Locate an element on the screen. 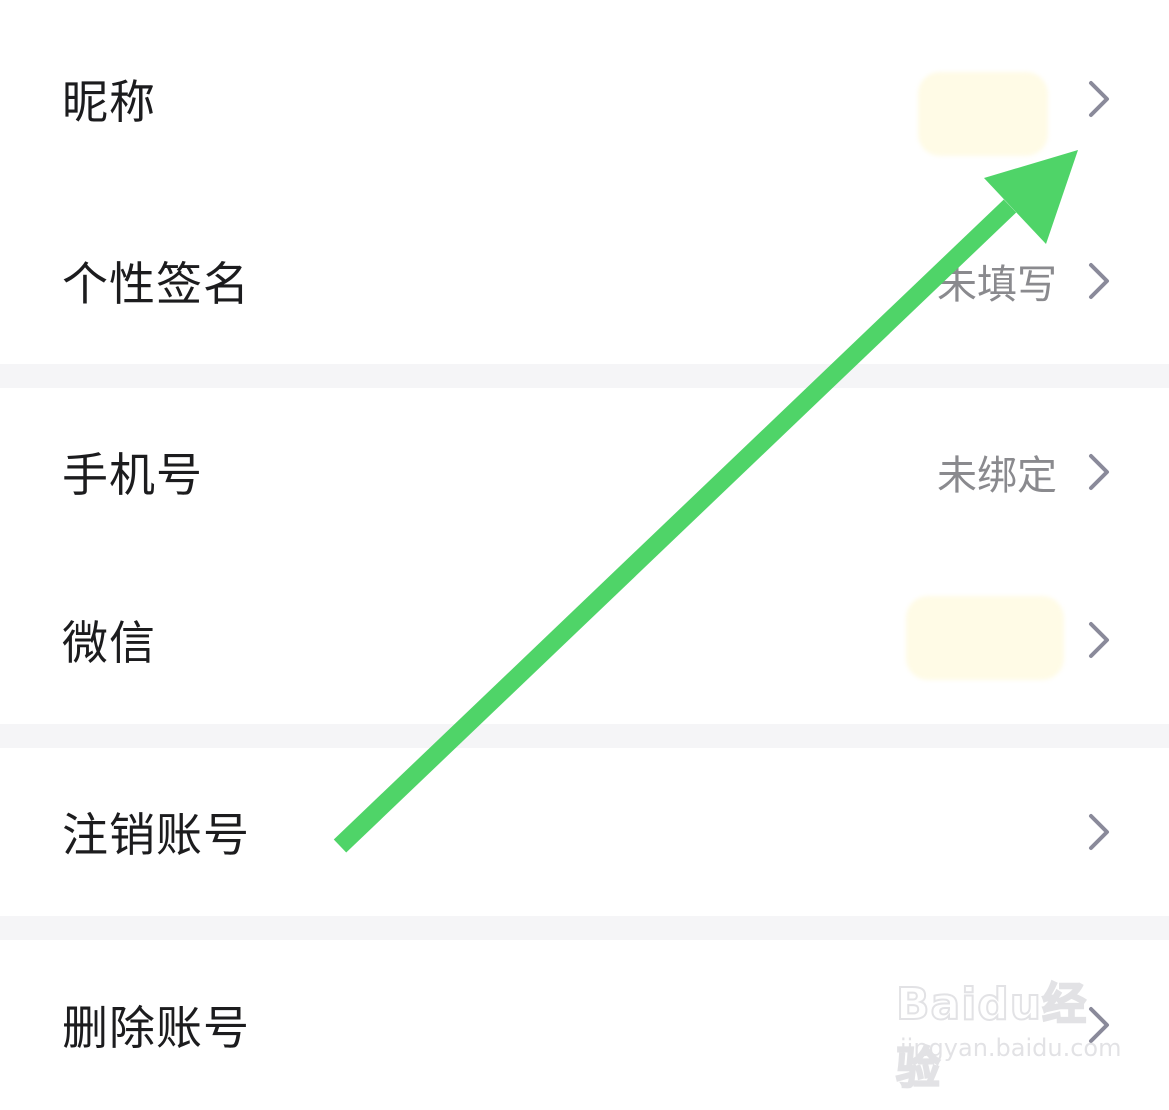 The height and width of the screenshot is (1110, 1169). signature-value: 未填写 is located at coordinates (997, 285).